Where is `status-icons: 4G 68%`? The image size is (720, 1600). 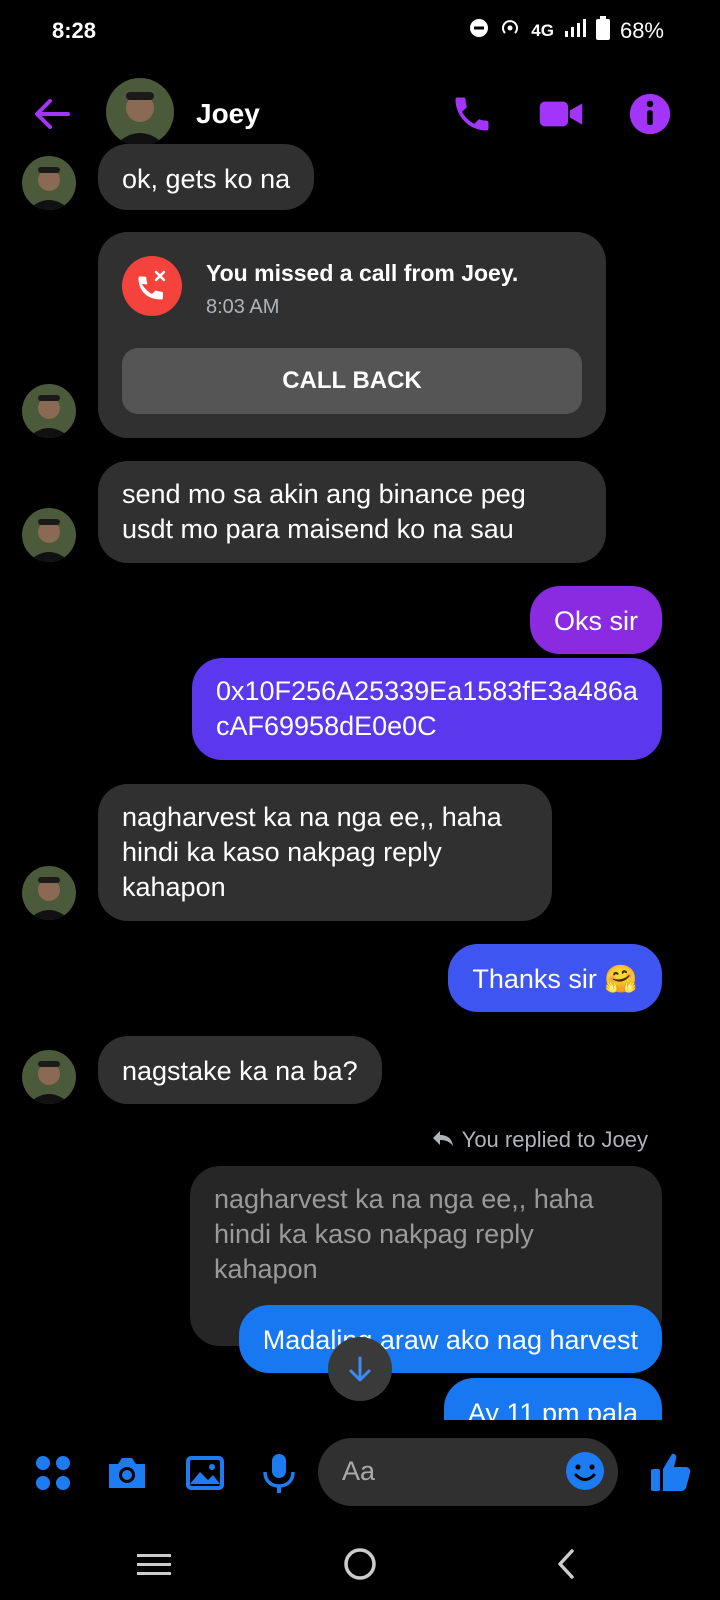 status-icons: 4G 68% is located at coordinates (566, 31).